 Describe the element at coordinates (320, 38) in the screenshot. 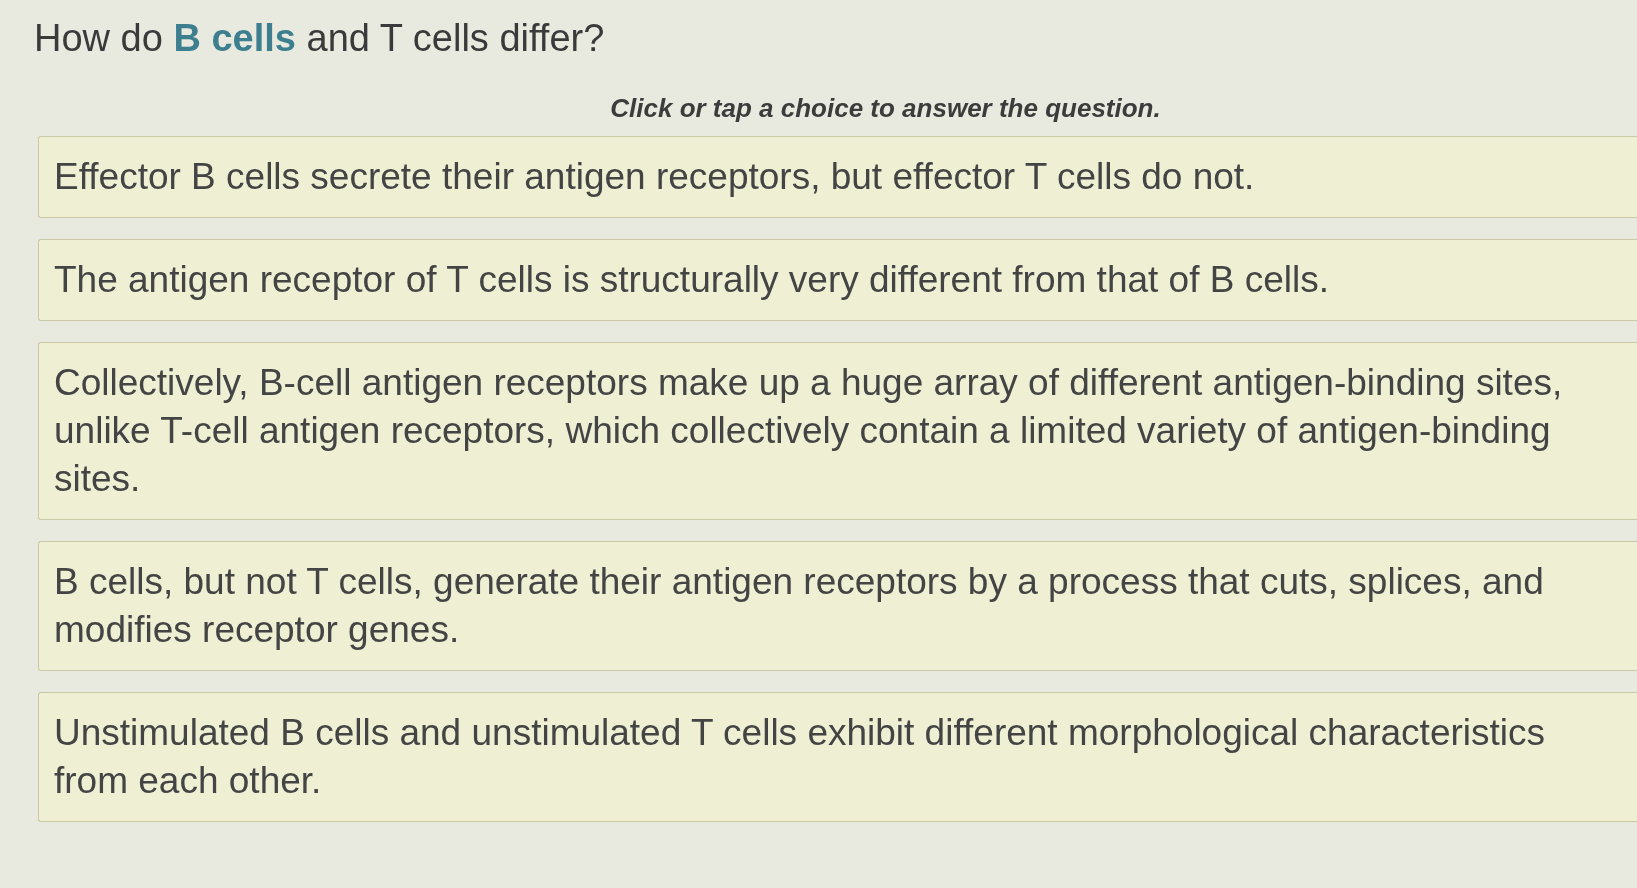

I see `question-title: How do B cells and T cells differ?` at that location.